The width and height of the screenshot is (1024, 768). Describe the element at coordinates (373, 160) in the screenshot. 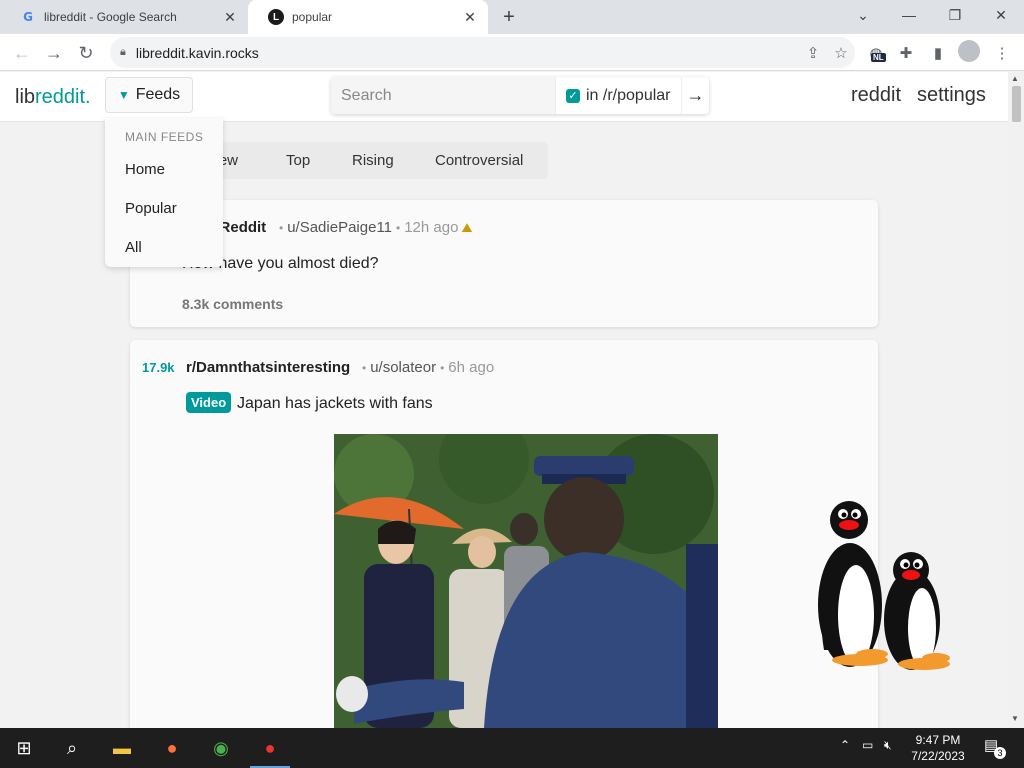

I see `sort-rising: Rising` at that location.